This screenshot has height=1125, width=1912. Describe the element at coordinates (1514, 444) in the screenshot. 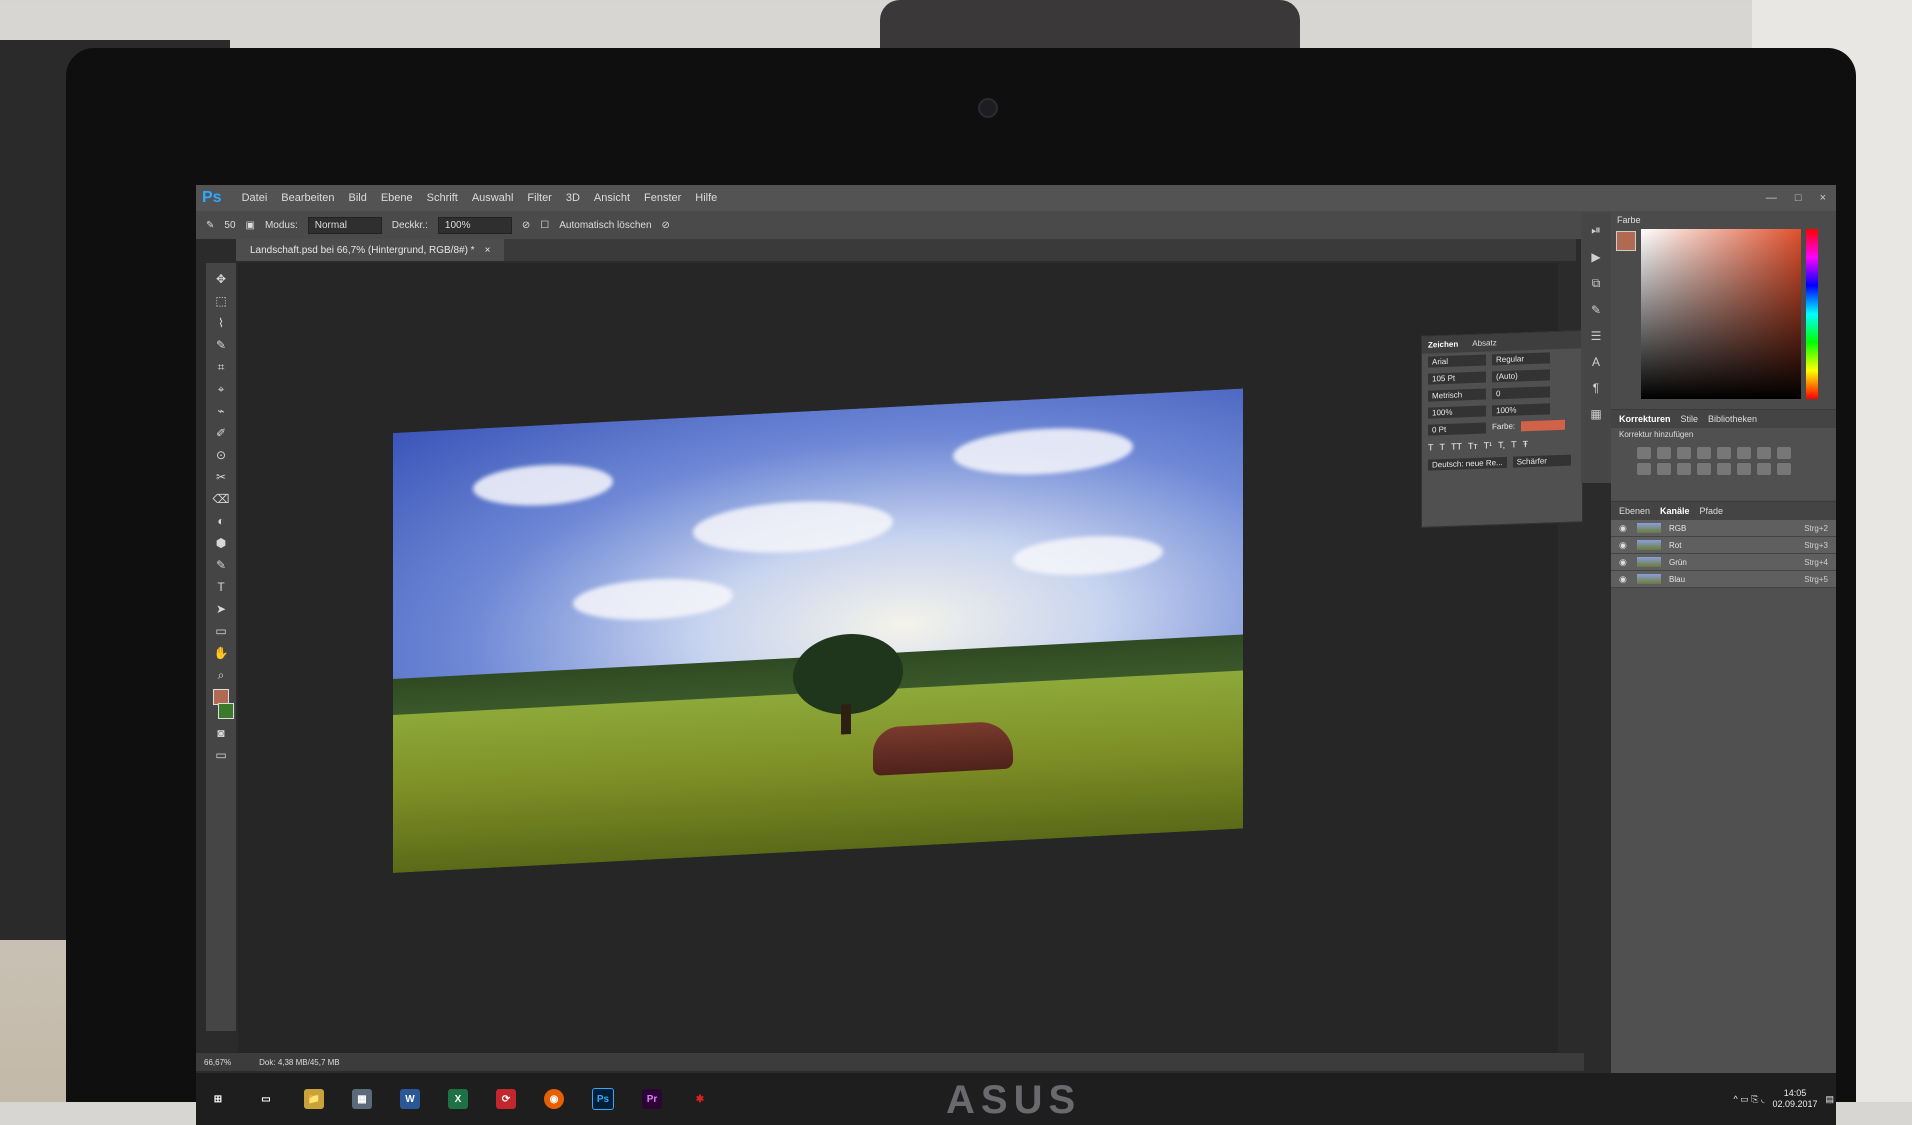

I see `underline-button: T` at that location.